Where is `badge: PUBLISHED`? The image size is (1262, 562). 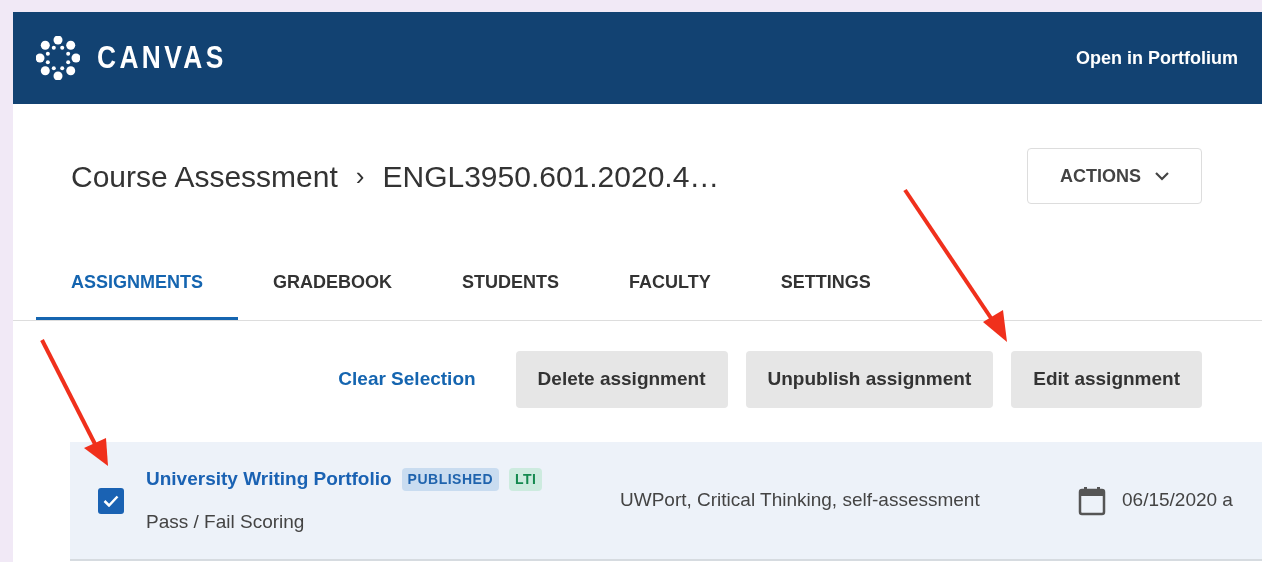 badge: PUBLISHED is located at coordinates (450, 479).